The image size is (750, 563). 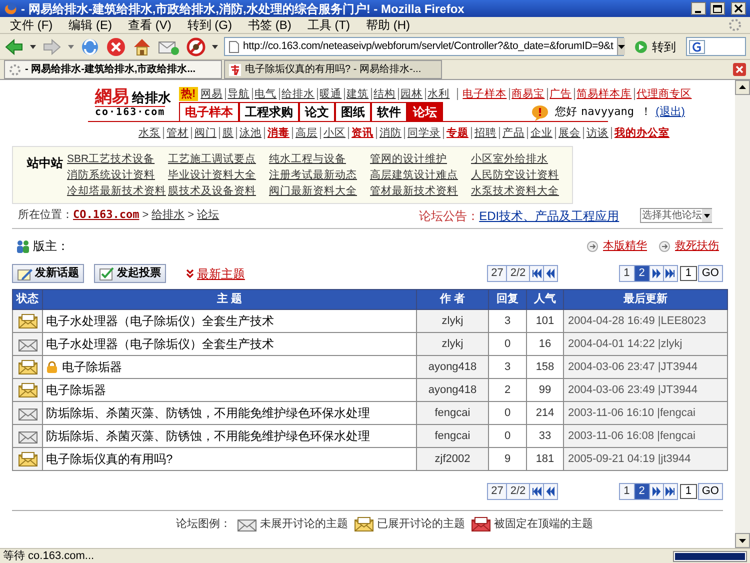 What do you see at coordinates (218, 175) in the screenshot?
I see `station-link: 毕业设计资料大全` at bounding box center [218, 175].